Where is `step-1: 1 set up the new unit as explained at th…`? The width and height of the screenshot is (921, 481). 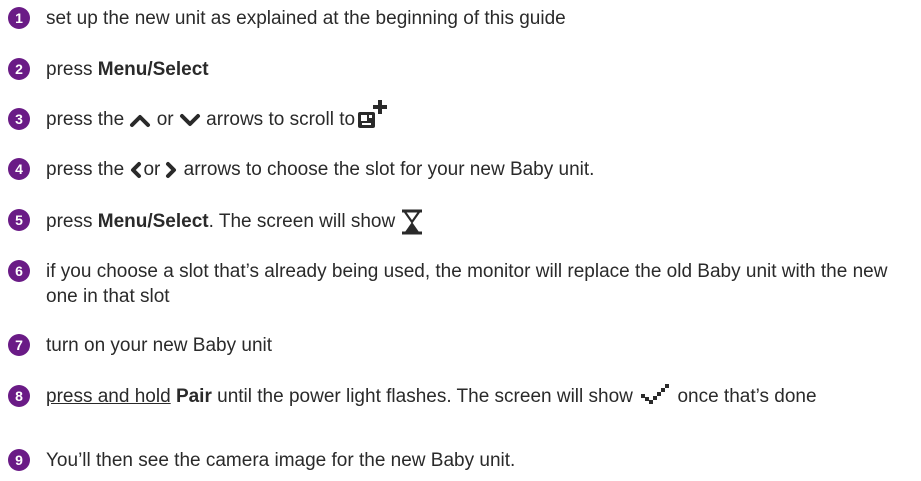
step-1: 1 set up the new unit as explained at th… is located at coordinates (461, 18).